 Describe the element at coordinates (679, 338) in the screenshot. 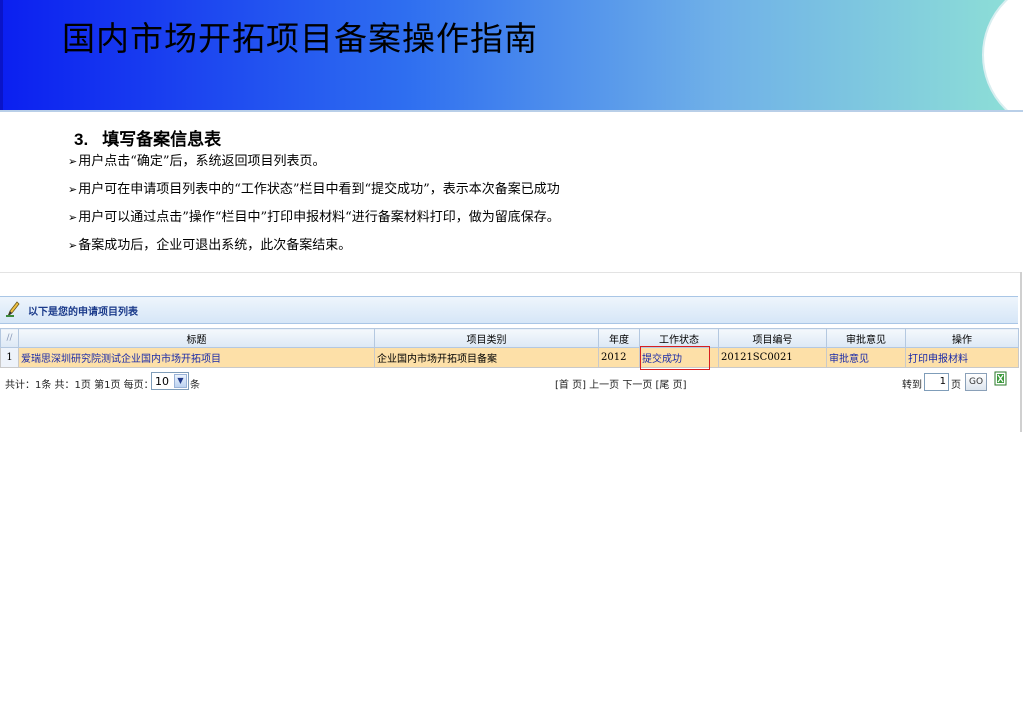

I see `column-header-status: 工作状态` at that location.